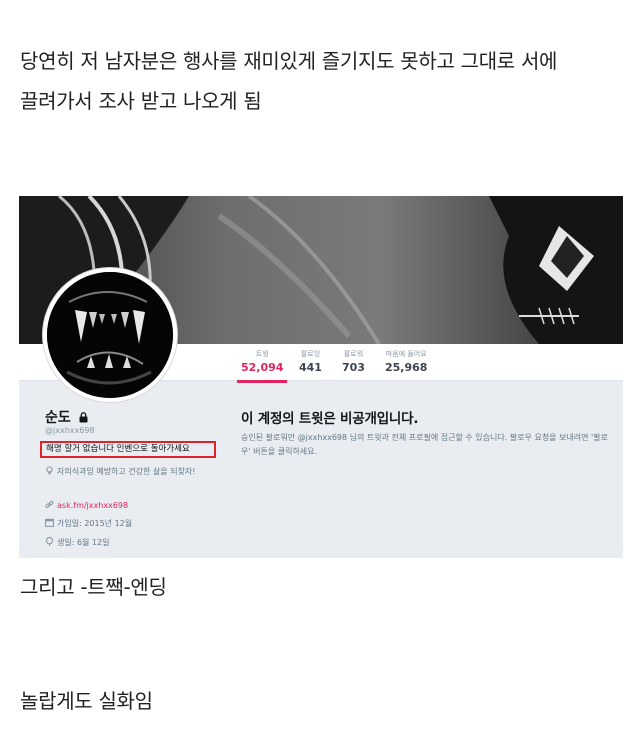 This screenshot has height=743, width=640. I want to click on post-text-line-1: 당연히 저 남자분은 행사를 재미있게 즐기지도 못하고 그대로 서에, so click(289, 61).